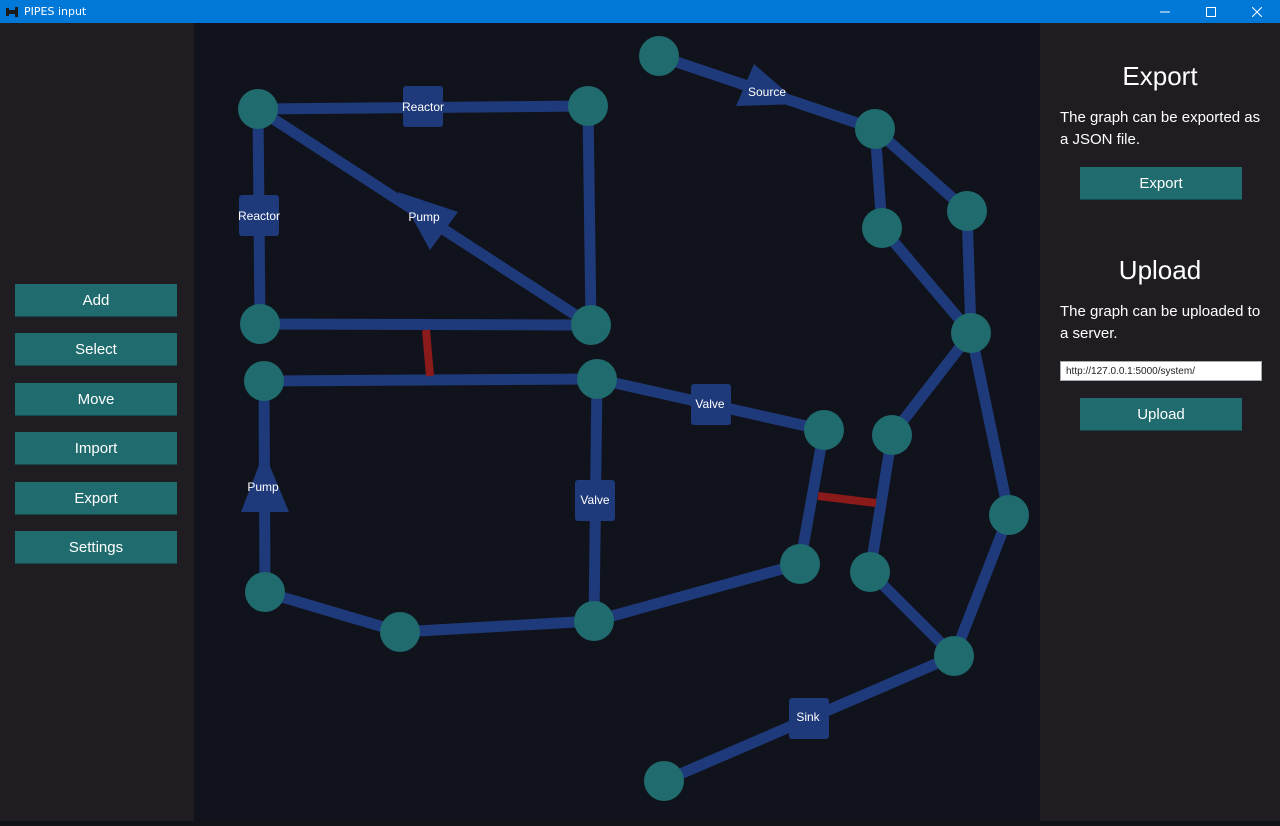  I want to click on title-bar: PIPES input, so click(640, 11).